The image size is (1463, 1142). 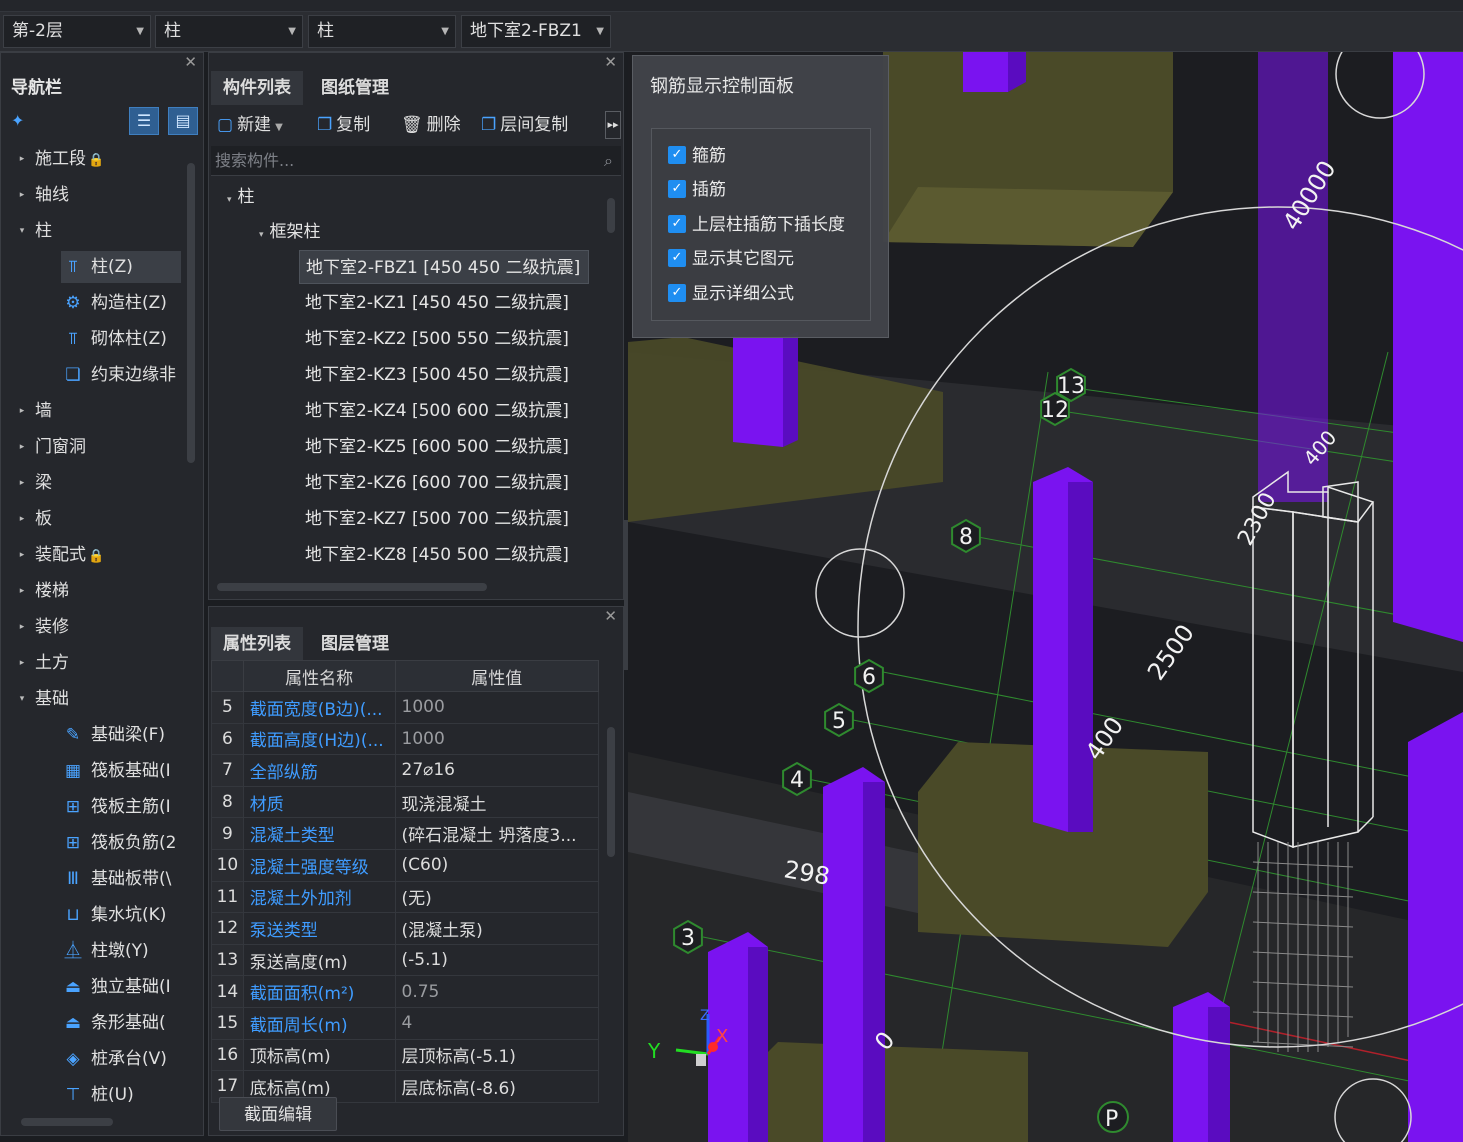 What do you see at coordinates (697, 156) in the screenshot?
I see `checkbox-stirrup: ✓ 箍筋` at bounding box center [697, 156].